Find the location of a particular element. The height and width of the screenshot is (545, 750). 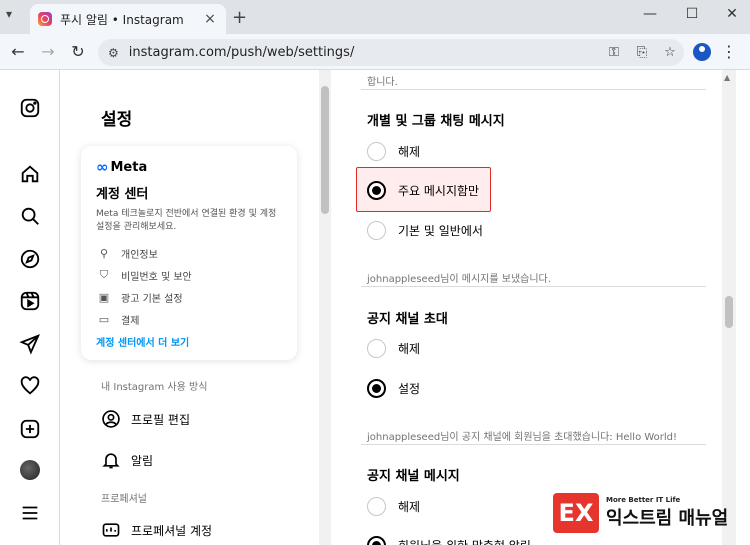

minimize-button: — is located at coordinates (650, 14).